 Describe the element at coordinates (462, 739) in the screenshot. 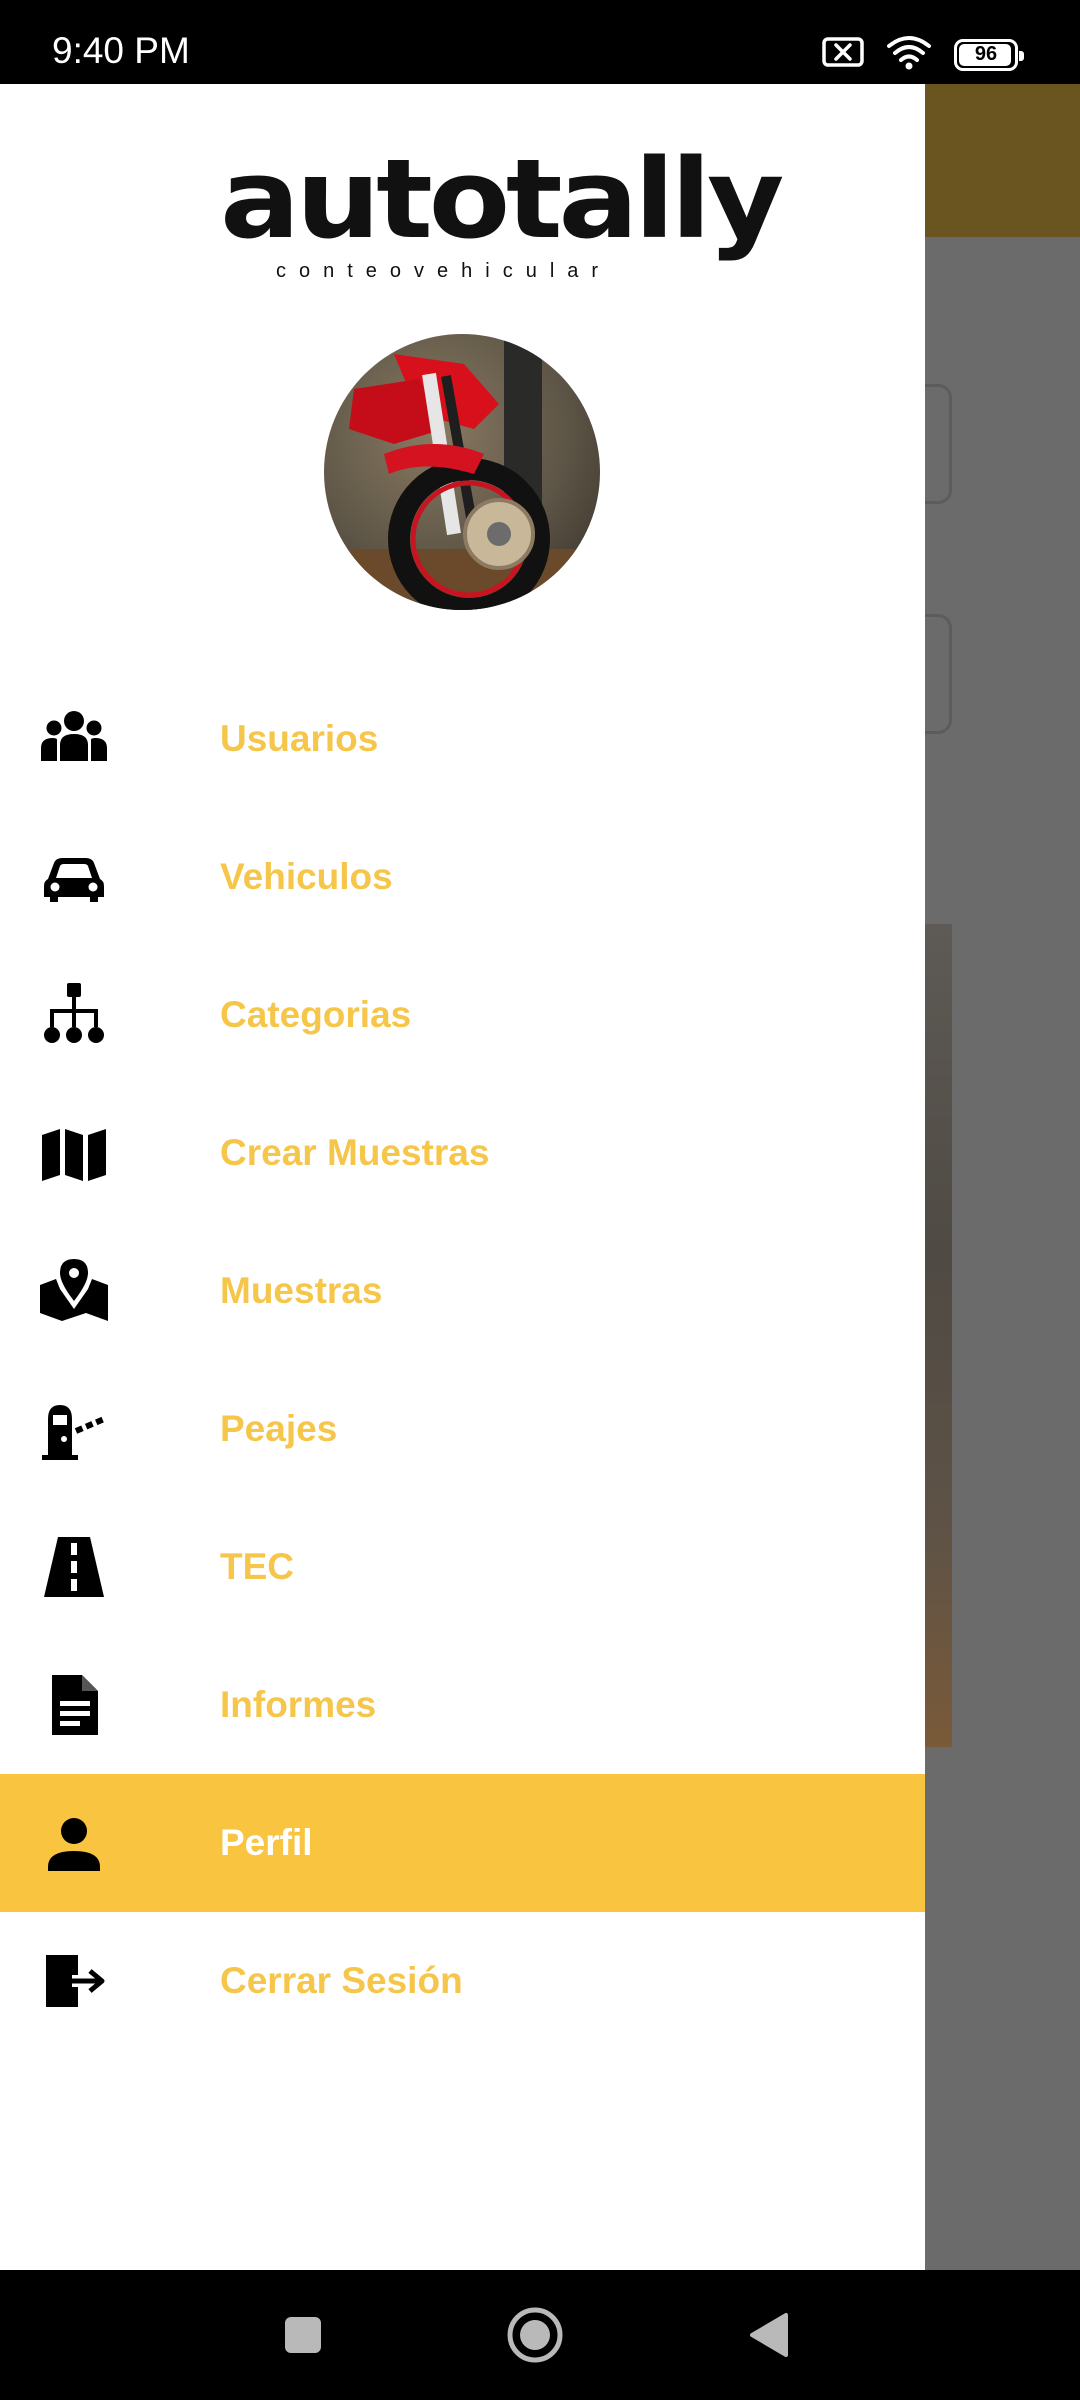

I see `menu-item-usuarios: Usuarios` at that location.